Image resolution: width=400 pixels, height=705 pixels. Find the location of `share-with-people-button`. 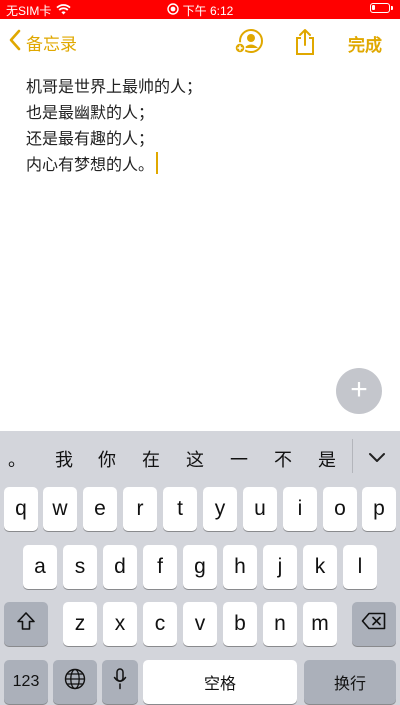

share-with-people-button is located at coordinates (249, 44).